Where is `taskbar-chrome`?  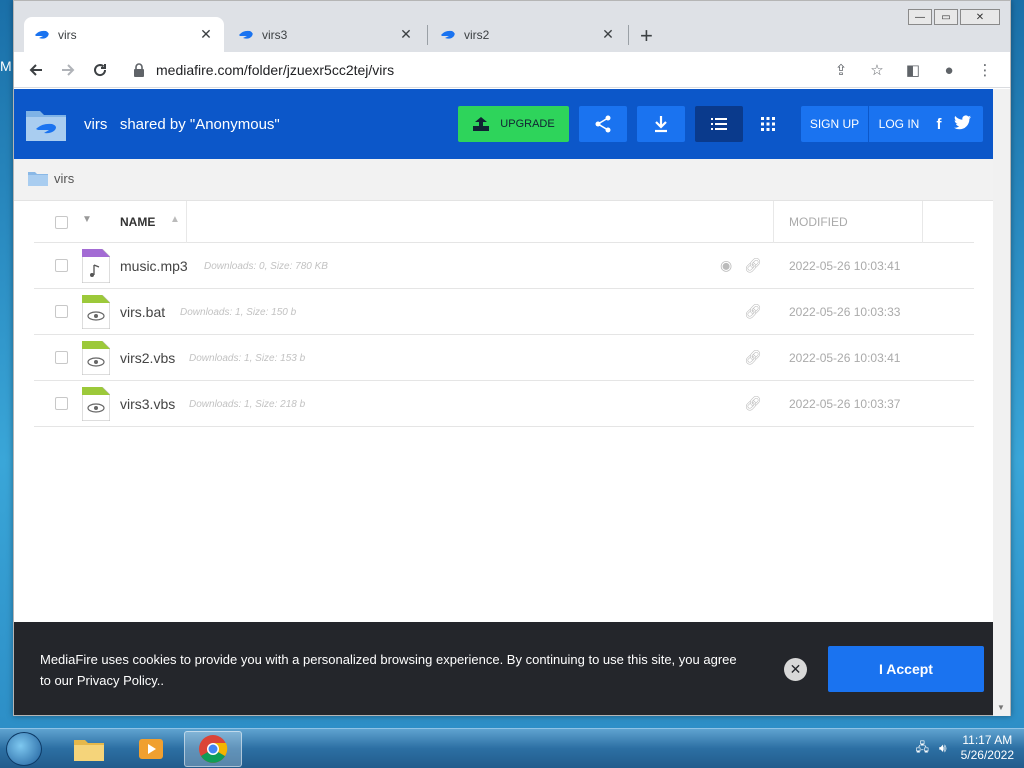 taskbar-chrome is located at coordinates (213, 749).